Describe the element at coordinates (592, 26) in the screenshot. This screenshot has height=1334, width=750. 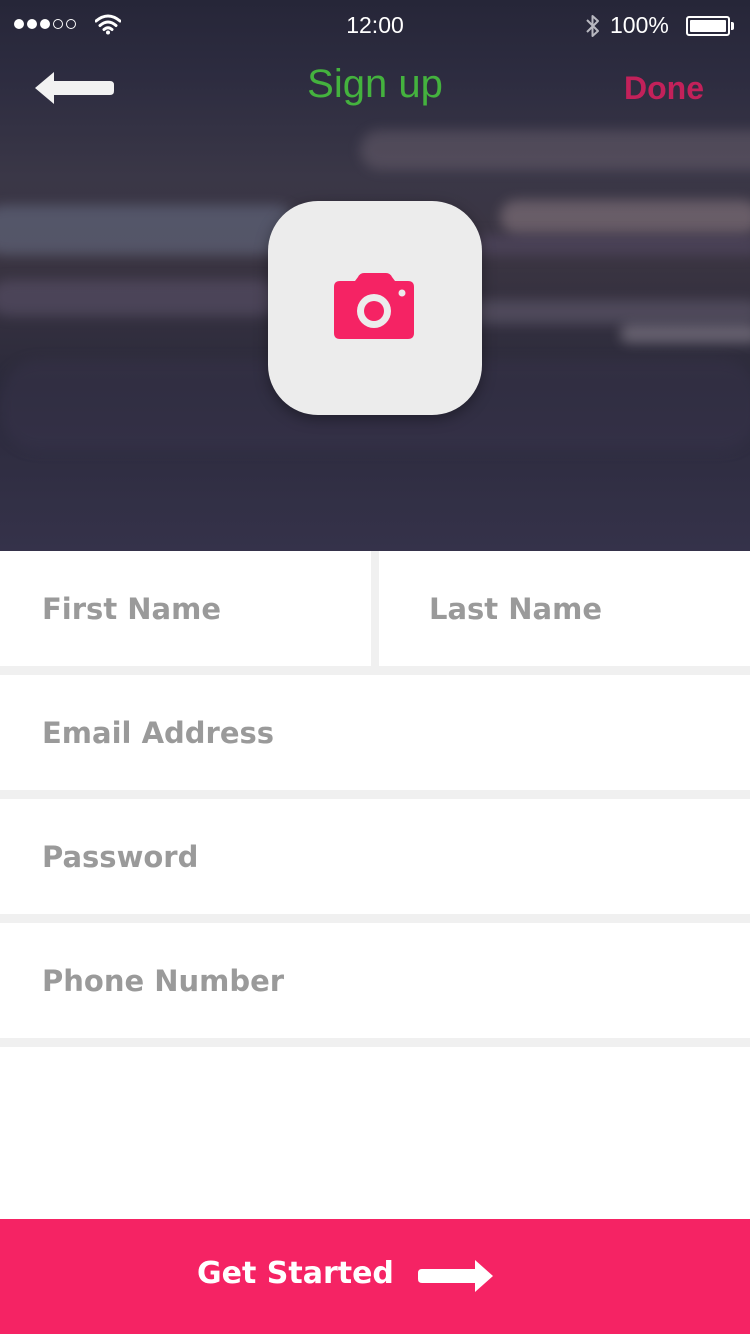
I see `bluetooth-icon` at that location.